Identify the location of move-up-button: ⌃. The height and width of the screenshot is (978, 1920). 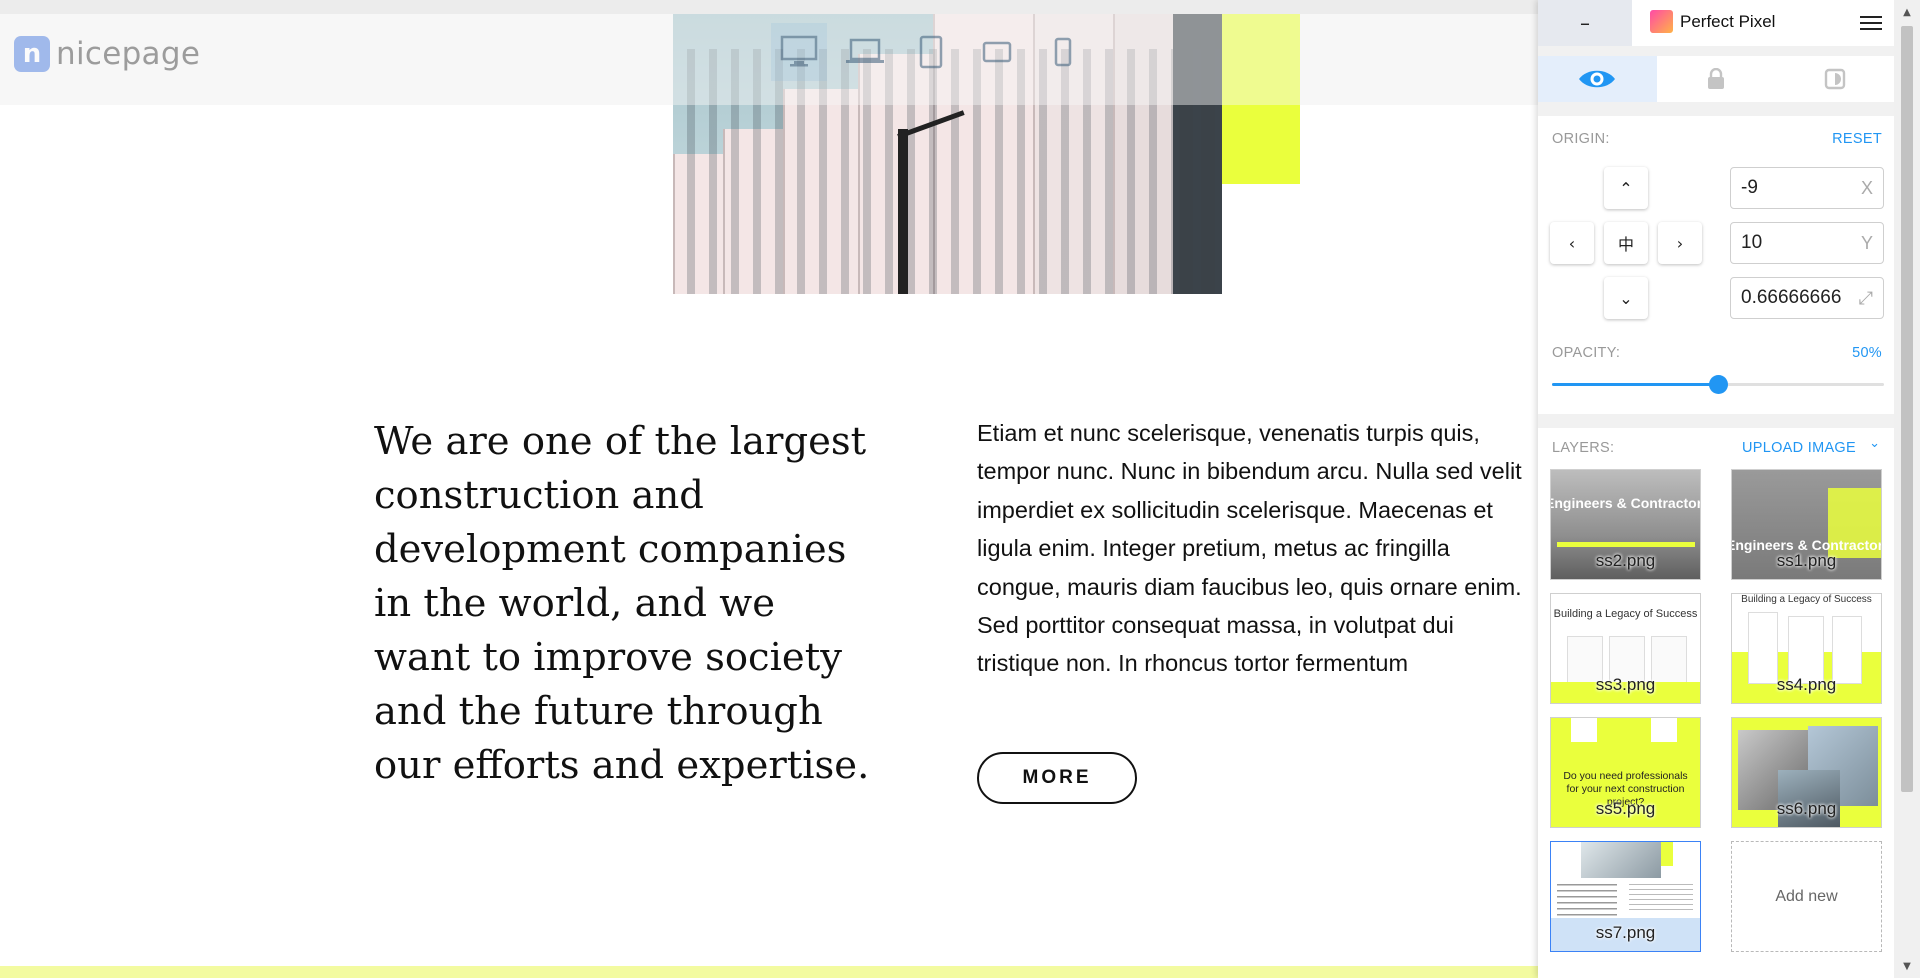
(1626, 188).